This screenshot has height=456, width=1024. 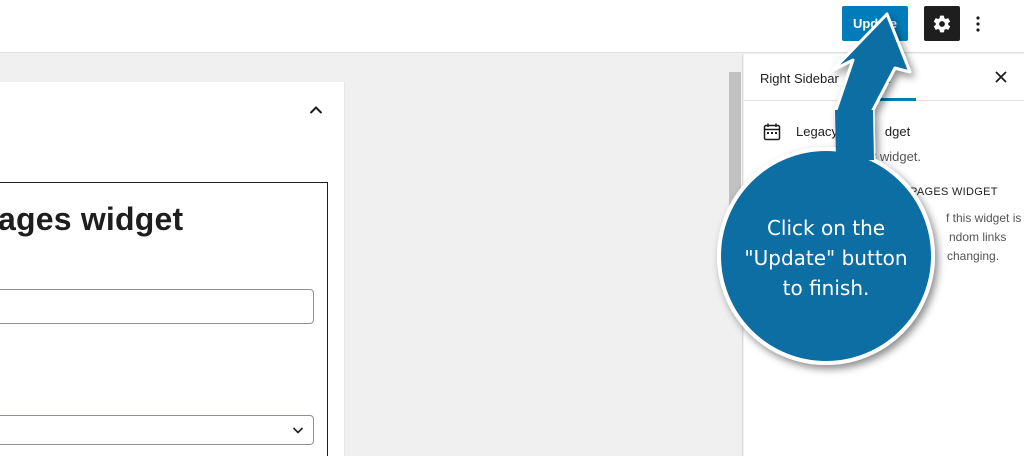 What do you see at coordinates (853, 131) in the screenshot?
I see `block-name: Legacy dget` at bounding box center [853, 131].